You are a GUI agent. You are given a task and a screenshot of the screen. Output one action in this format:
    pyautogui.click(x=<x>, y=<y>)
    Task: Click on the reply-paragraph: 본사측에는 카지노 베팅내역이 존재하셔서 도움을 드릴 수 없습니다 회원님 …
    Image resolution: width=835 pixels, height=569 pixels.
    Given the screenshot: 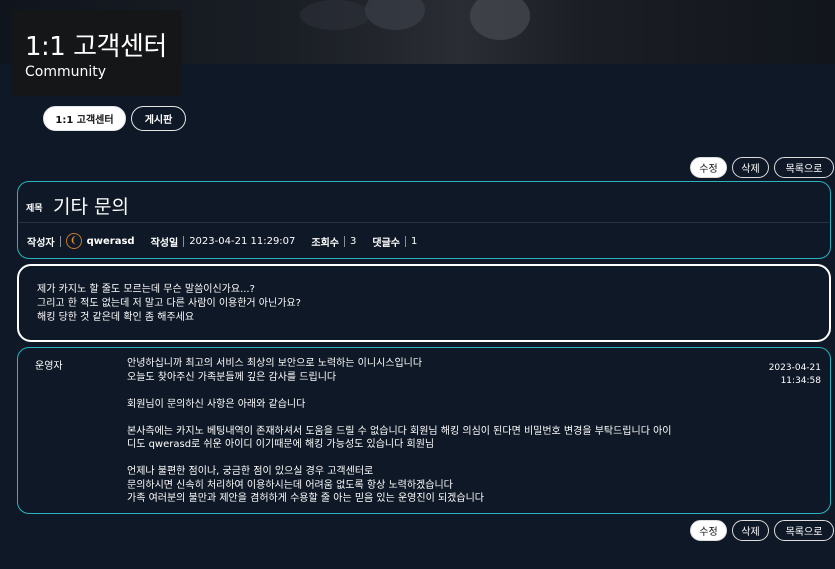 What is the action you would take?
    pyautogui.click(x=399, y=438)
    